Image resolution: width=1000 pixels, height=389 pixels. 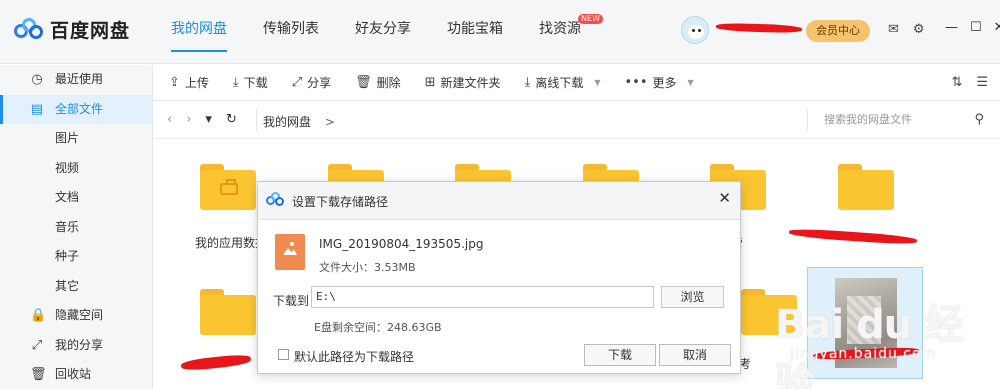 I want to click on watermark-url: jingyan.baidu.com, so click(x=863, y=354).